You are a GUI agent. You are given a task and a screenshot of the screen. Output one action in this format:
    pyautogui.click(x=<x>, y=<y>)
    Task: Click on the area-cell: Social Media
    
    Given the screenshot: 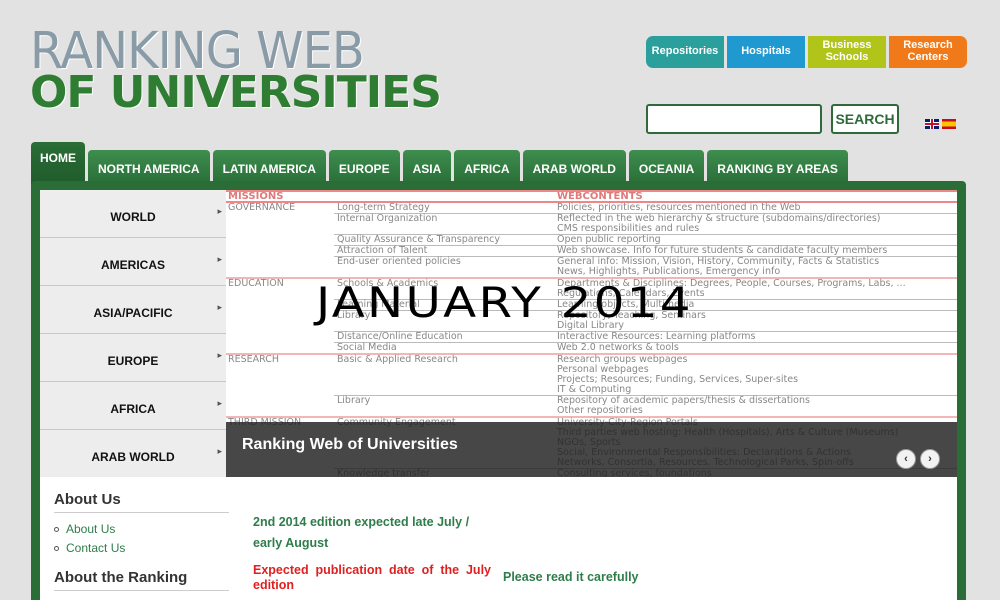 What is the action you would take?
    pyautogui.click(x=367, y=347)
    